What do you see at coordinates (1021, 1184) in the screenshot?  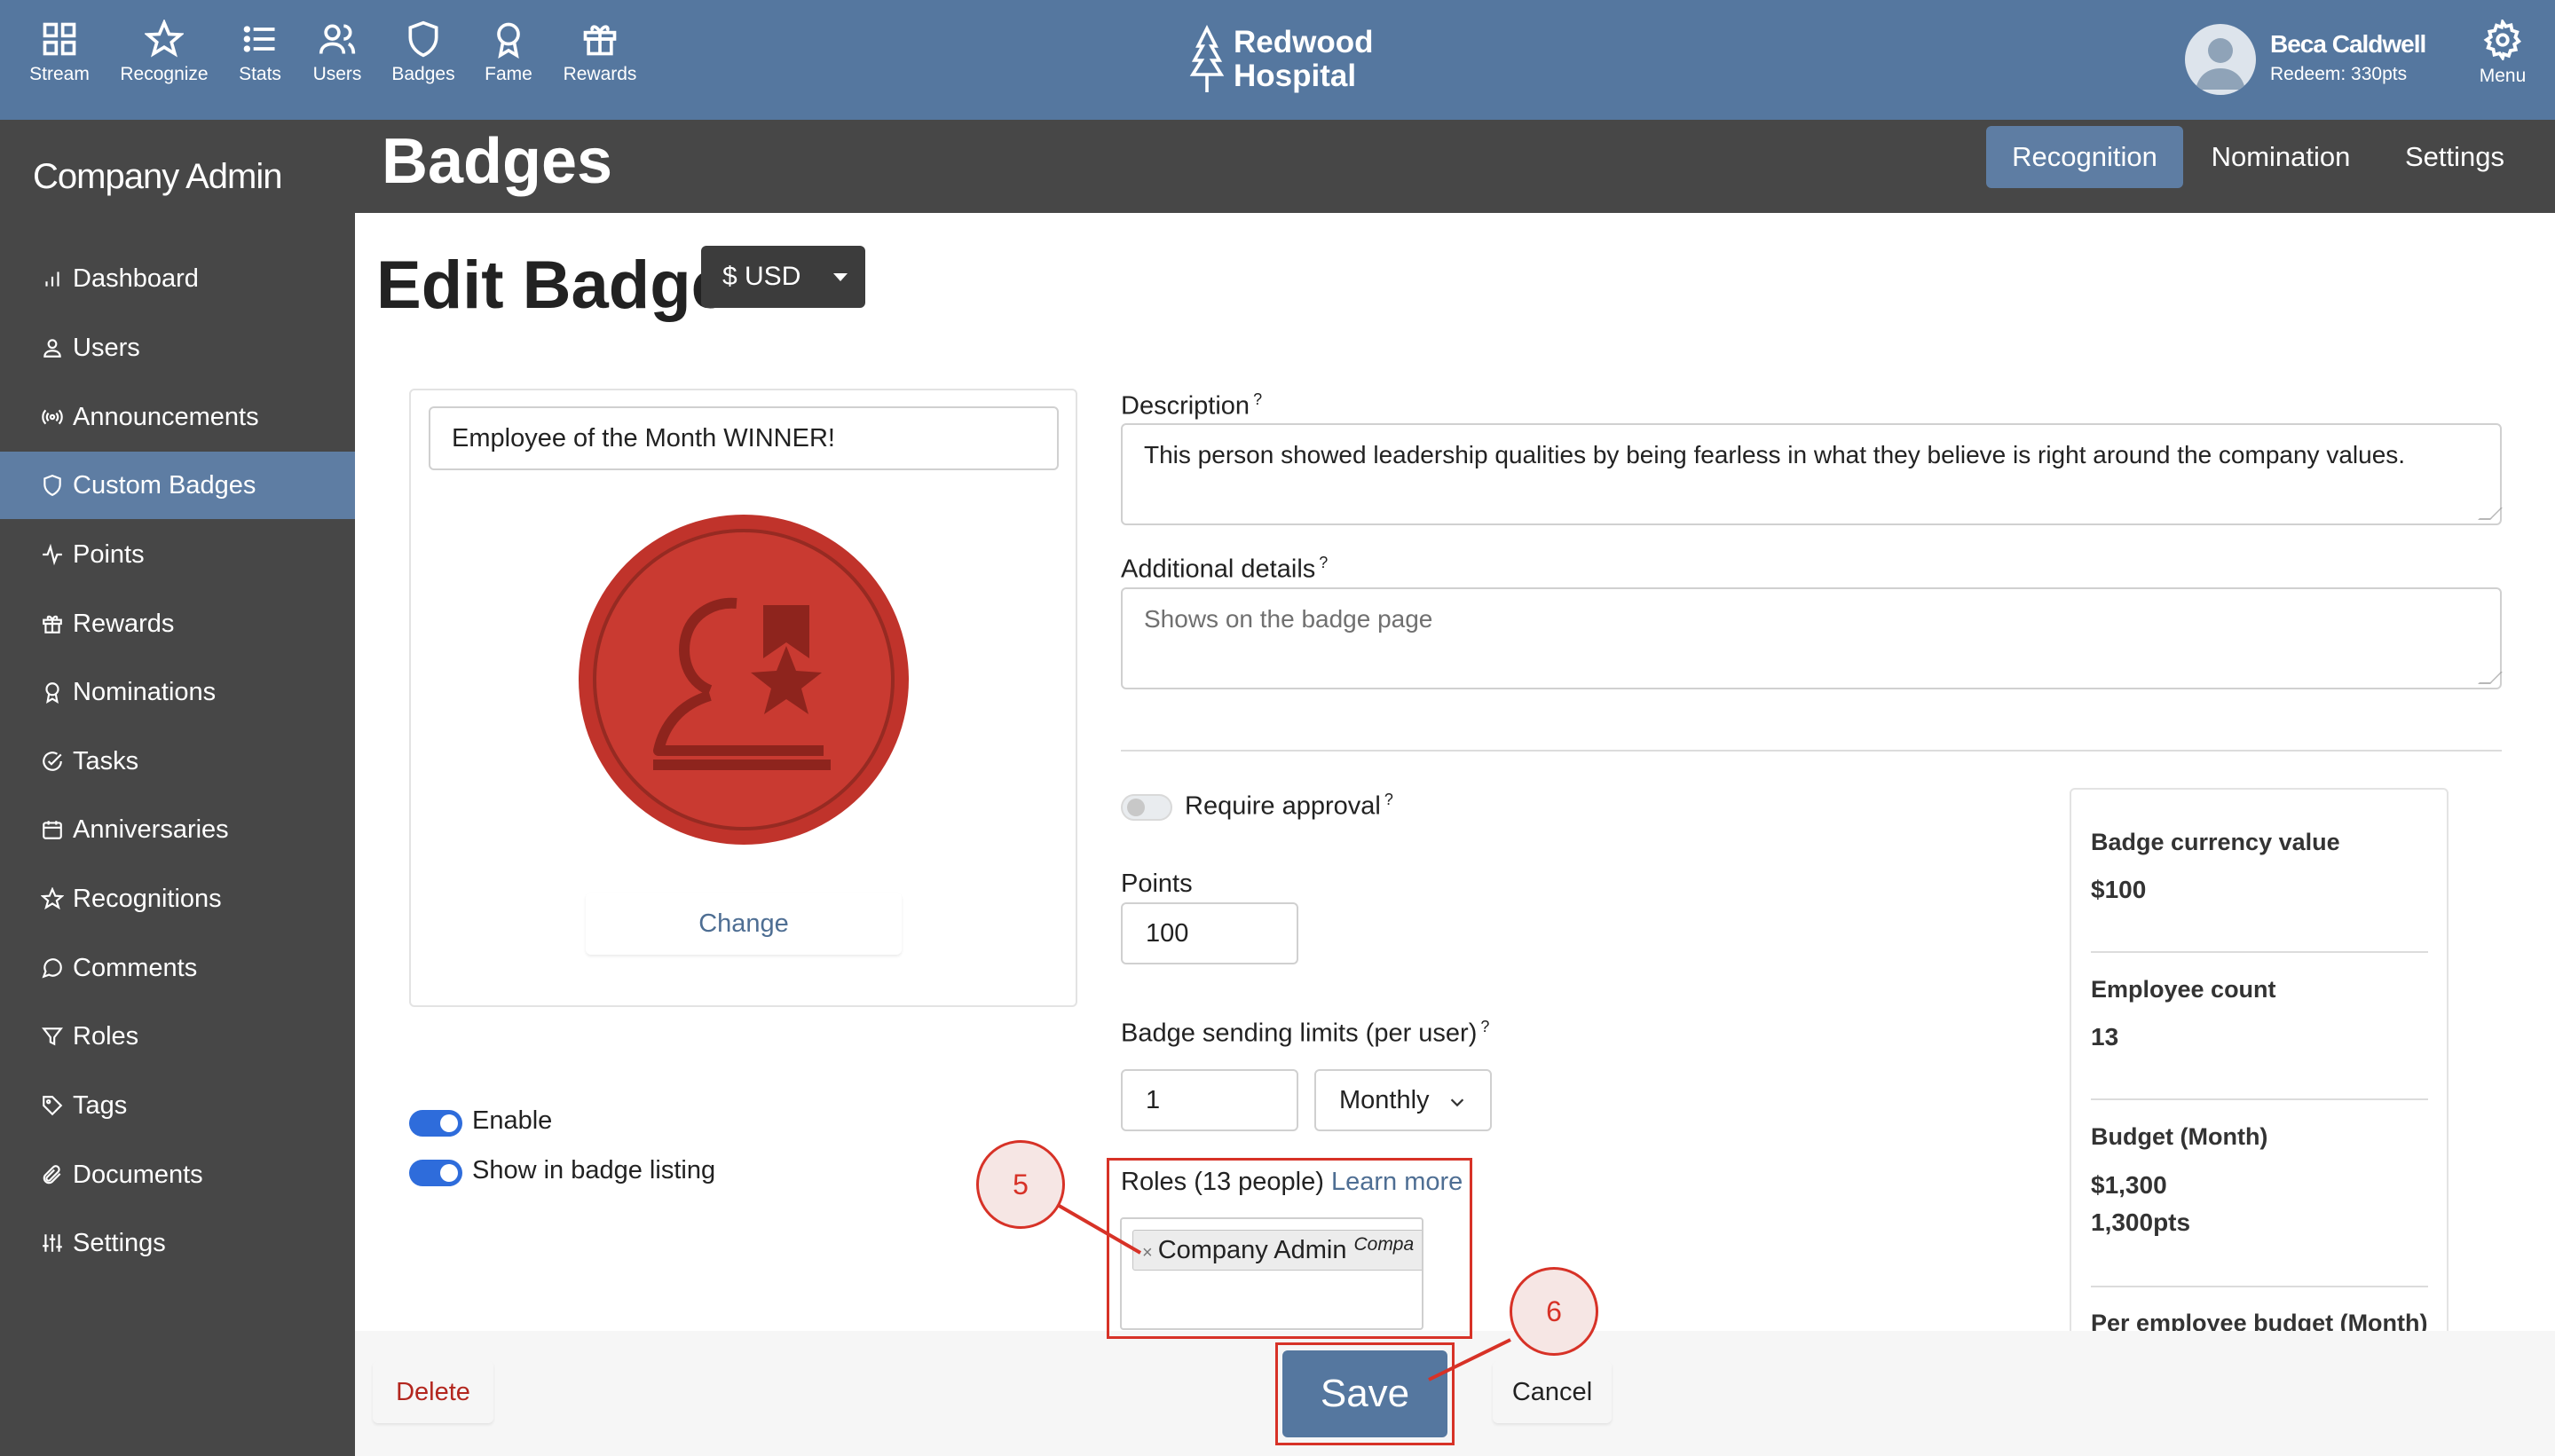 I see `callout-5: 5` at bounding box center [1021, 1184].